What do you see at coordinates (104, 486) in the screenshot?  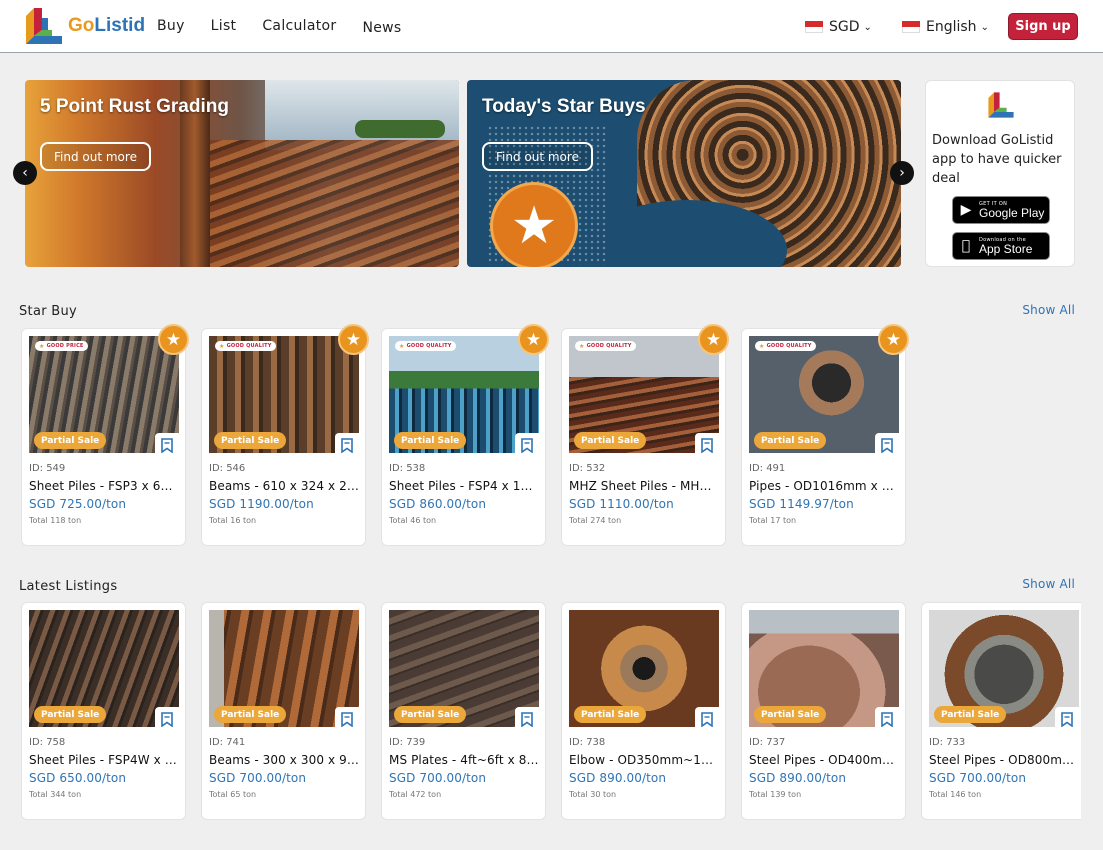 I see `listing-name: Sheet Piles - FSP3 x 6~12m` at bounding box center [104, 486].